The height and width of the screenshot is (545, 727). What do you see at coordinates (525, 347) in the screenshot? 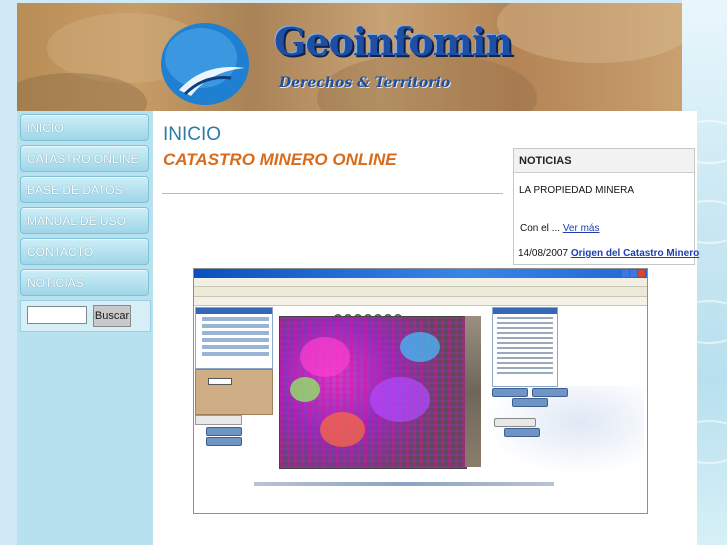
I see `info-panel` at bounding box center [525, 347].